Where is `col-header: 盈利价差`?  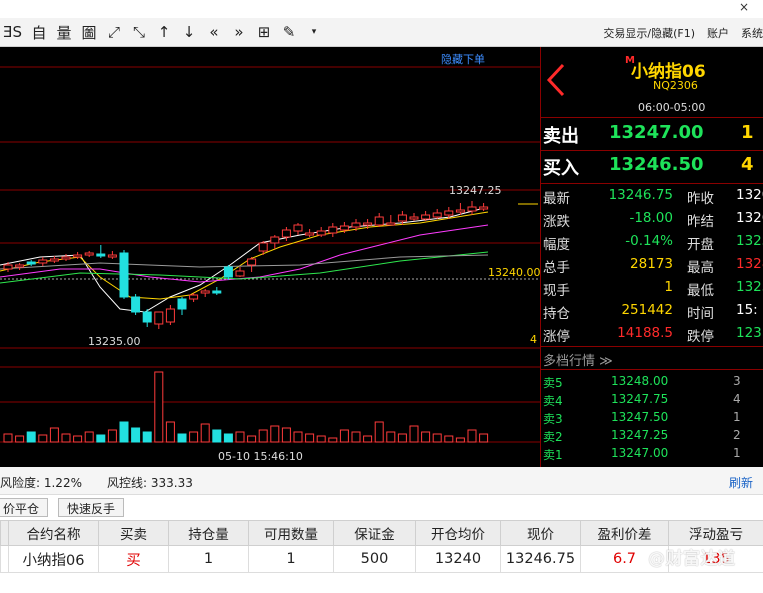
col-header: 盈利价差 is located at coordinates (624, 533).